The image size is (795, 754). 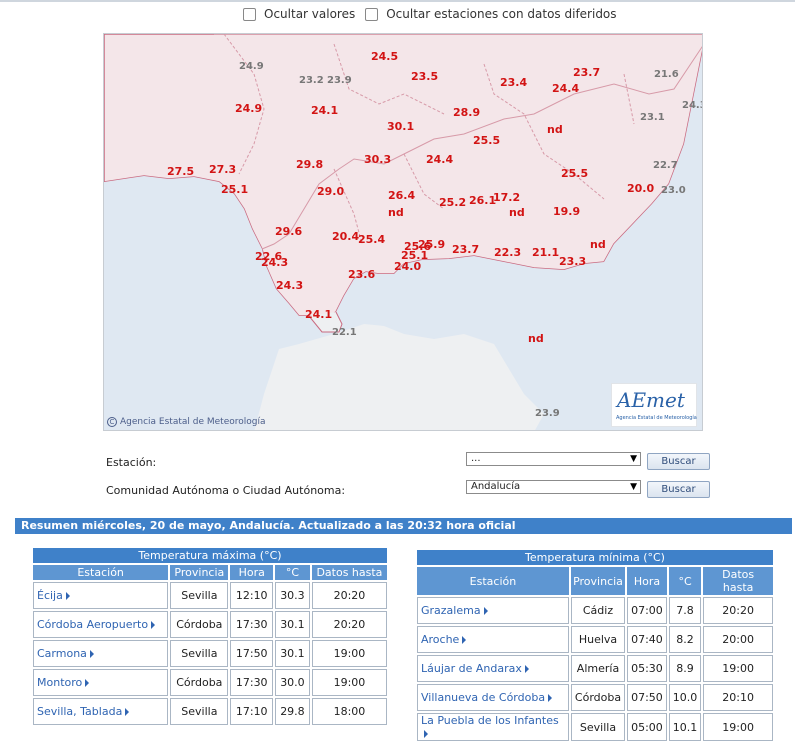 What do you see at coordinates (372, 14) in the screenshot?
I see `hide-deferred-checkbox` at bounding box center [372, 14].